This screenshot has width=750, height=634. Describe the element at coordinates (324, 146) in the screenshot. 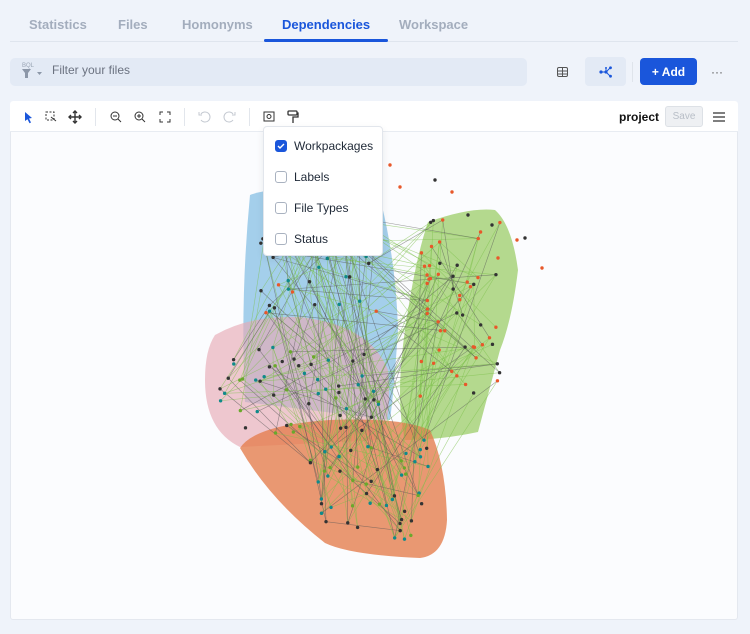

I see `option-workpackages: Workpackages` at that location.